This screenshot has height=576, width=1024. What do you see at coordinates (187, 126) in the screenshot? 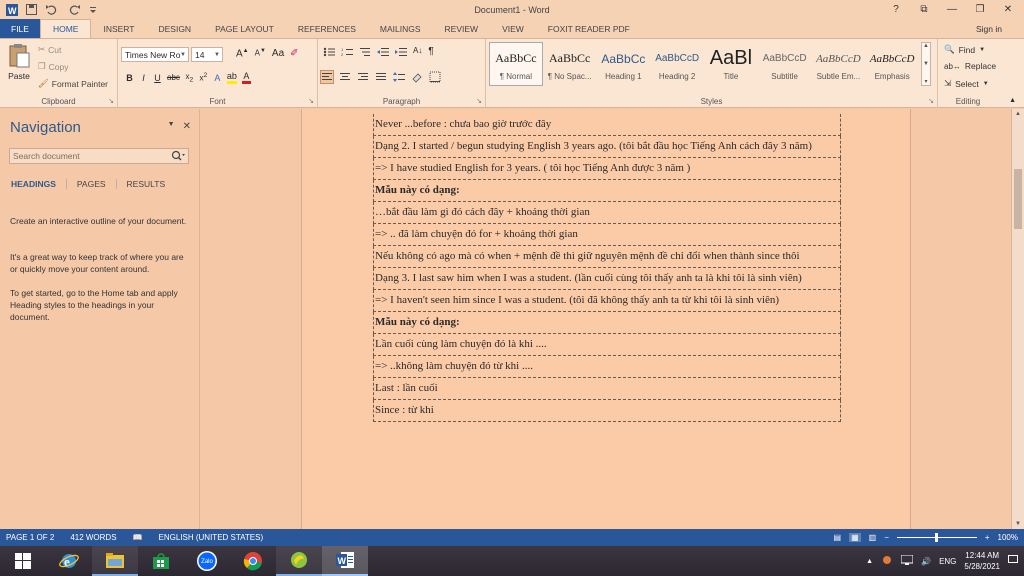
I see `close-icon: ✕` at bounding box center [187, 126].